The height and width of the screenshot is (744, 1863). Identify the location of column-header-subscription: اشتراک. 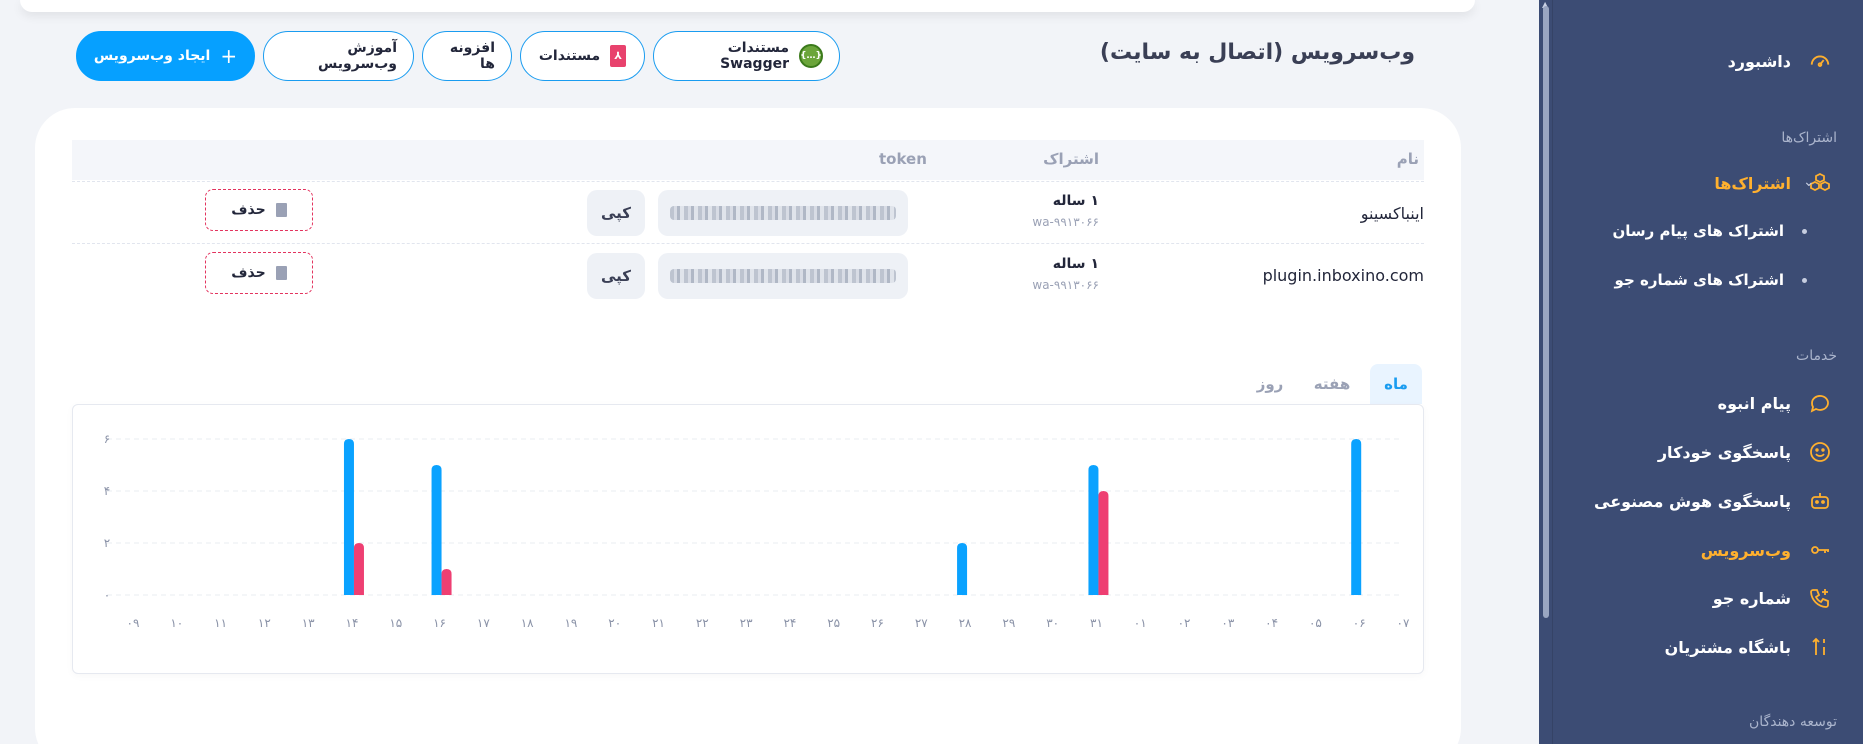
(1071, 159).